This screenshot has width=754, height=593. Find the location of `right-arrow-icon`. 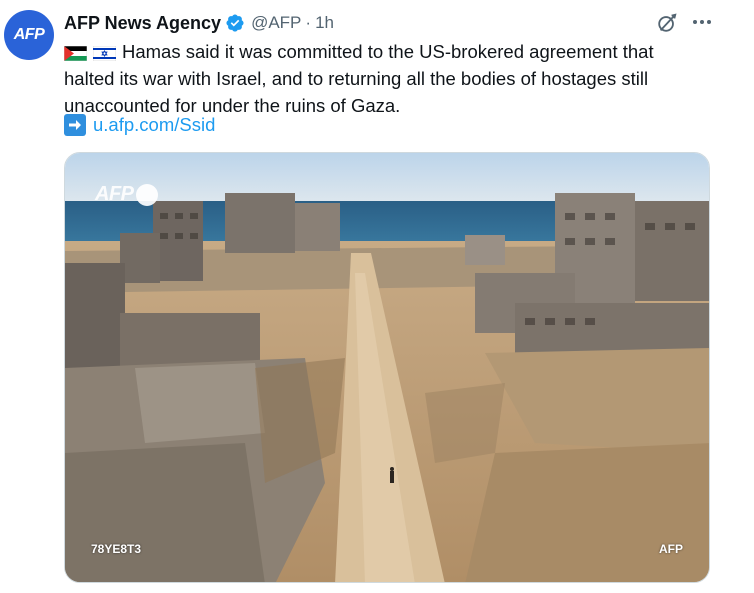

right-arrow-icon is located at coordinates (75, 125).